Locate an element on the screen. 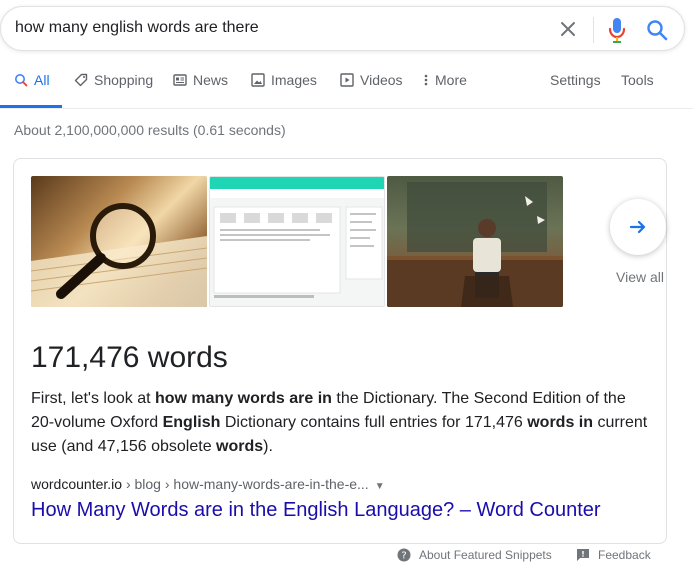  about-featured-snippets-link: ? About Featured Snippets is located at coordinates (474, 555).